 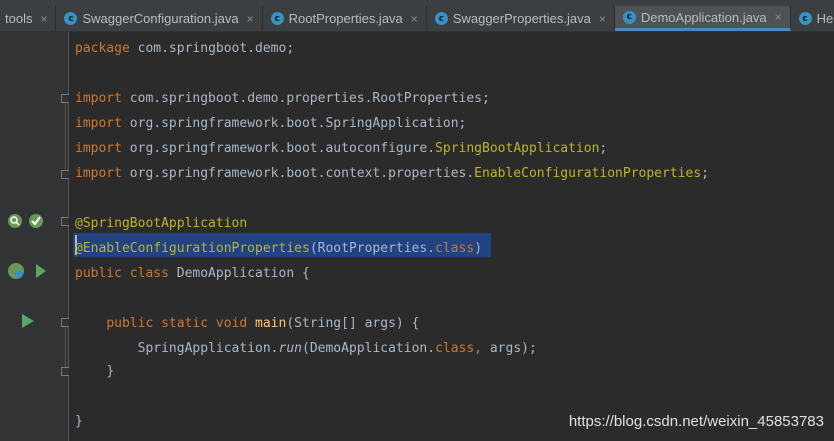 I want to click on tab-he: c He, so click(x=812, y=18).